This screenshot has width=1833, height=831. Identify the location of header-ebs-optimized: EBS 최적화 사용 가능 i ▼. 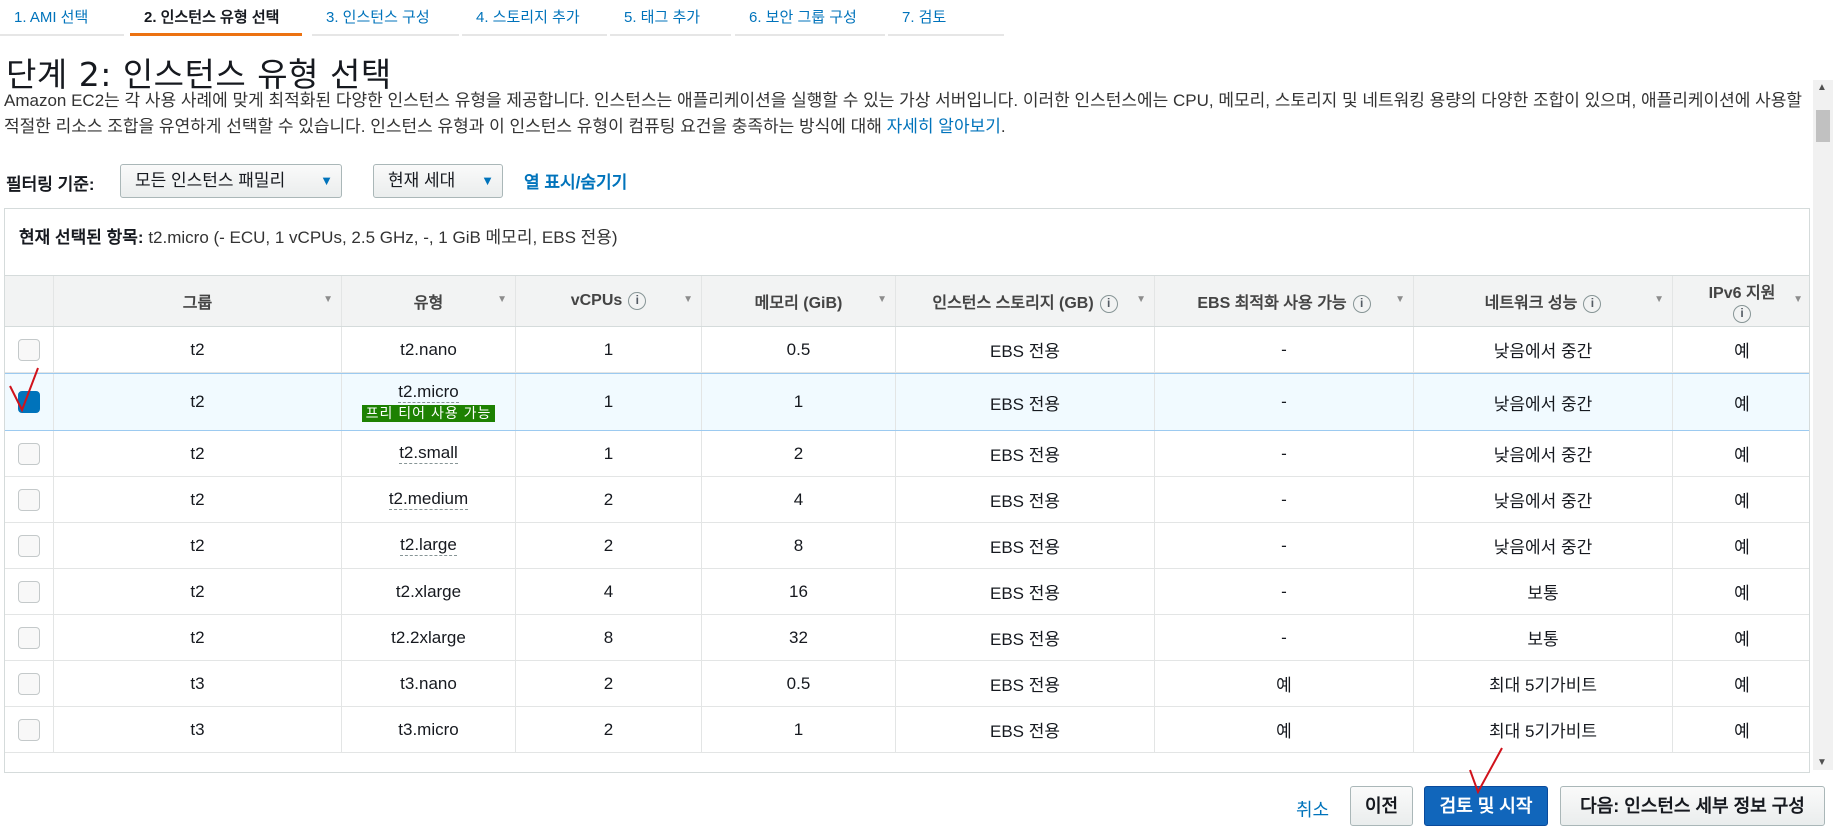
(1284, 301).